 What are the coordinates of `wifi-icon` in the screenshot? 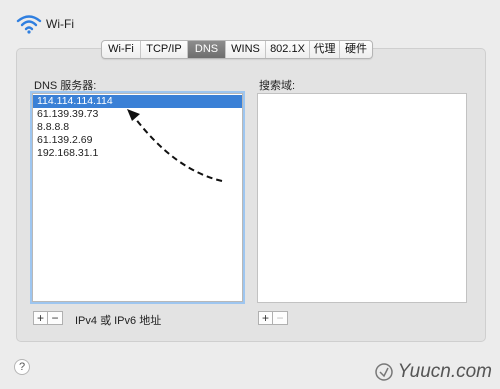 It's located at (29, 24).